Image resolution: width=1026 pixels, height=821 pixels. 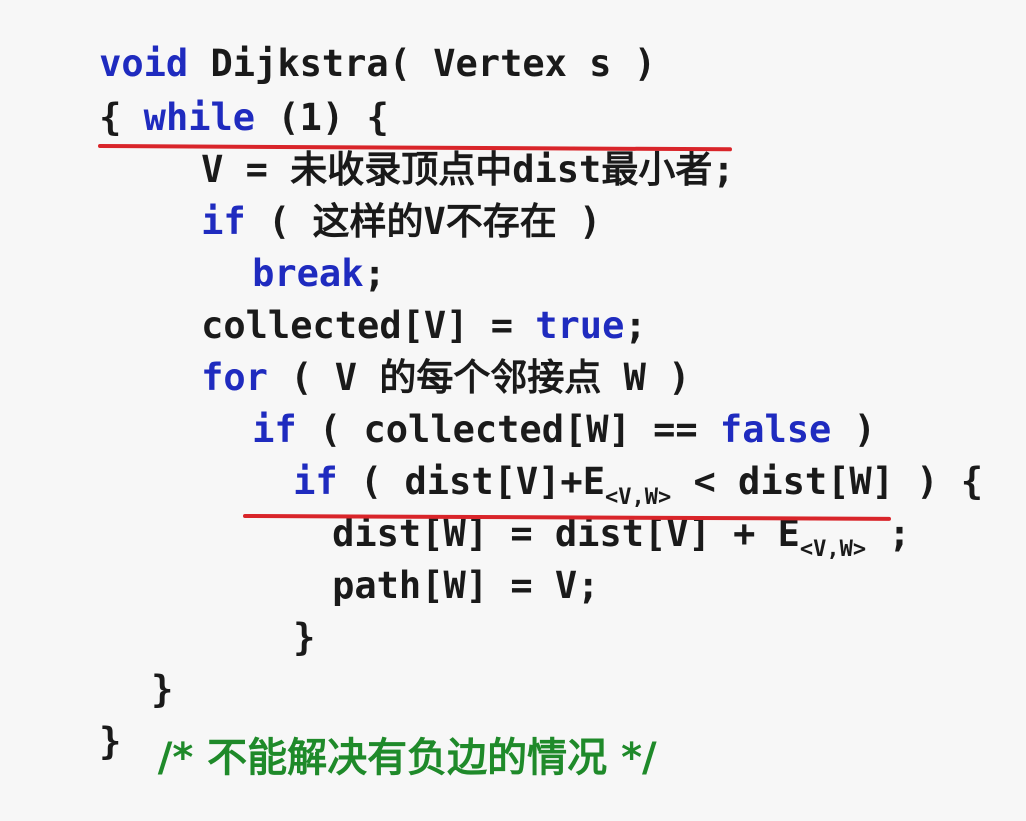 What do you see at coordinates (407, 758) in the screenshot?
I see `comment-text: /* 不能解决有负边的情况 */` at bounding box center [407, 758].